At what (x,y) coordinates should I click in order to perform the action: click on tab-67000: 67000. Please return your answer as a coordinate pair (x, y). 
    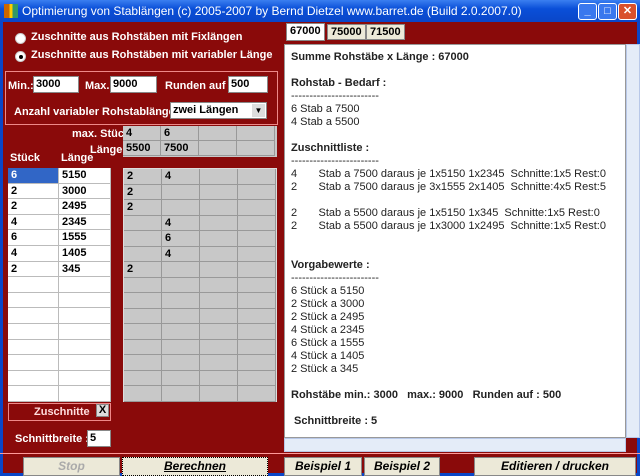
    Looking at the image, I should click on (305, 32).